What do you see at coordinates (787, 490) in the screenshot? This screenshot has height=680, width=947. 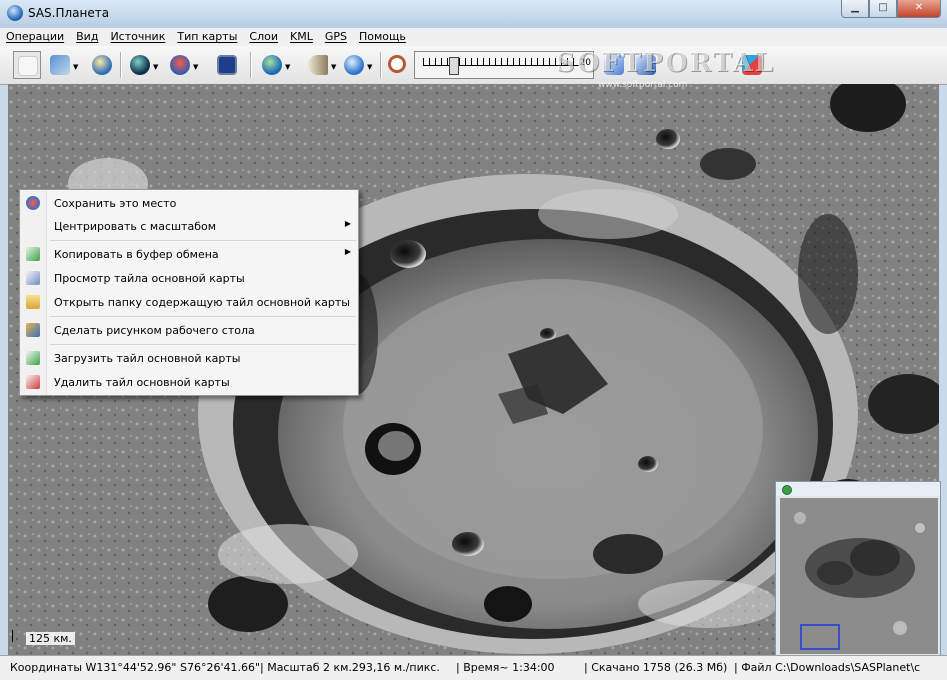 I see `mini-map-toggle-icon` at bounding box center [787, 490].